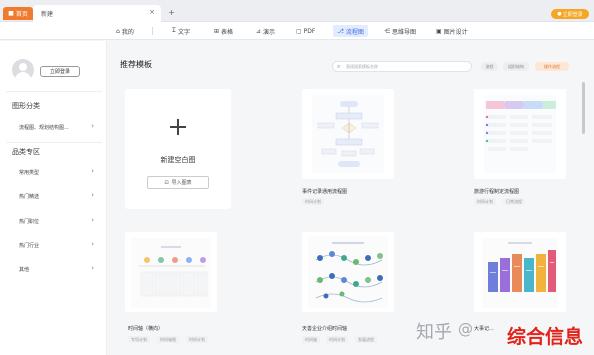 The image size is (594, 355). I want to click on toolbar-item-mindmap: ⋲ 思维导图, so click(400, 31).